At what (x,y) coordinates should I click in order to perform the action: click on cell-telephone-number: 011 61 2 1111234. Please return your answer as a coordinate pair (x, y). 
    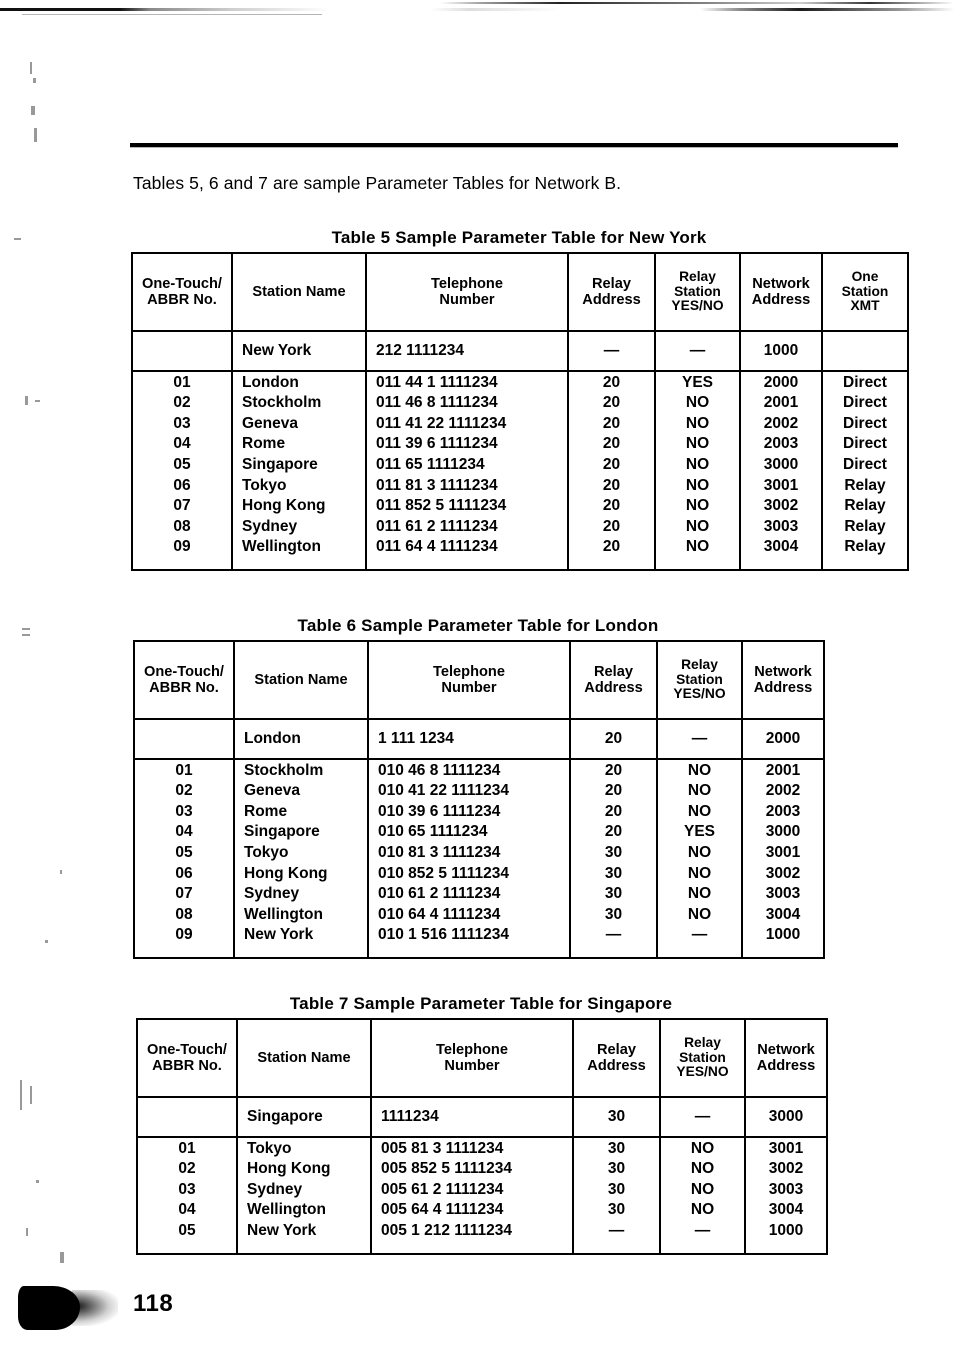
    Looking at the image, I should click on (467, 526).